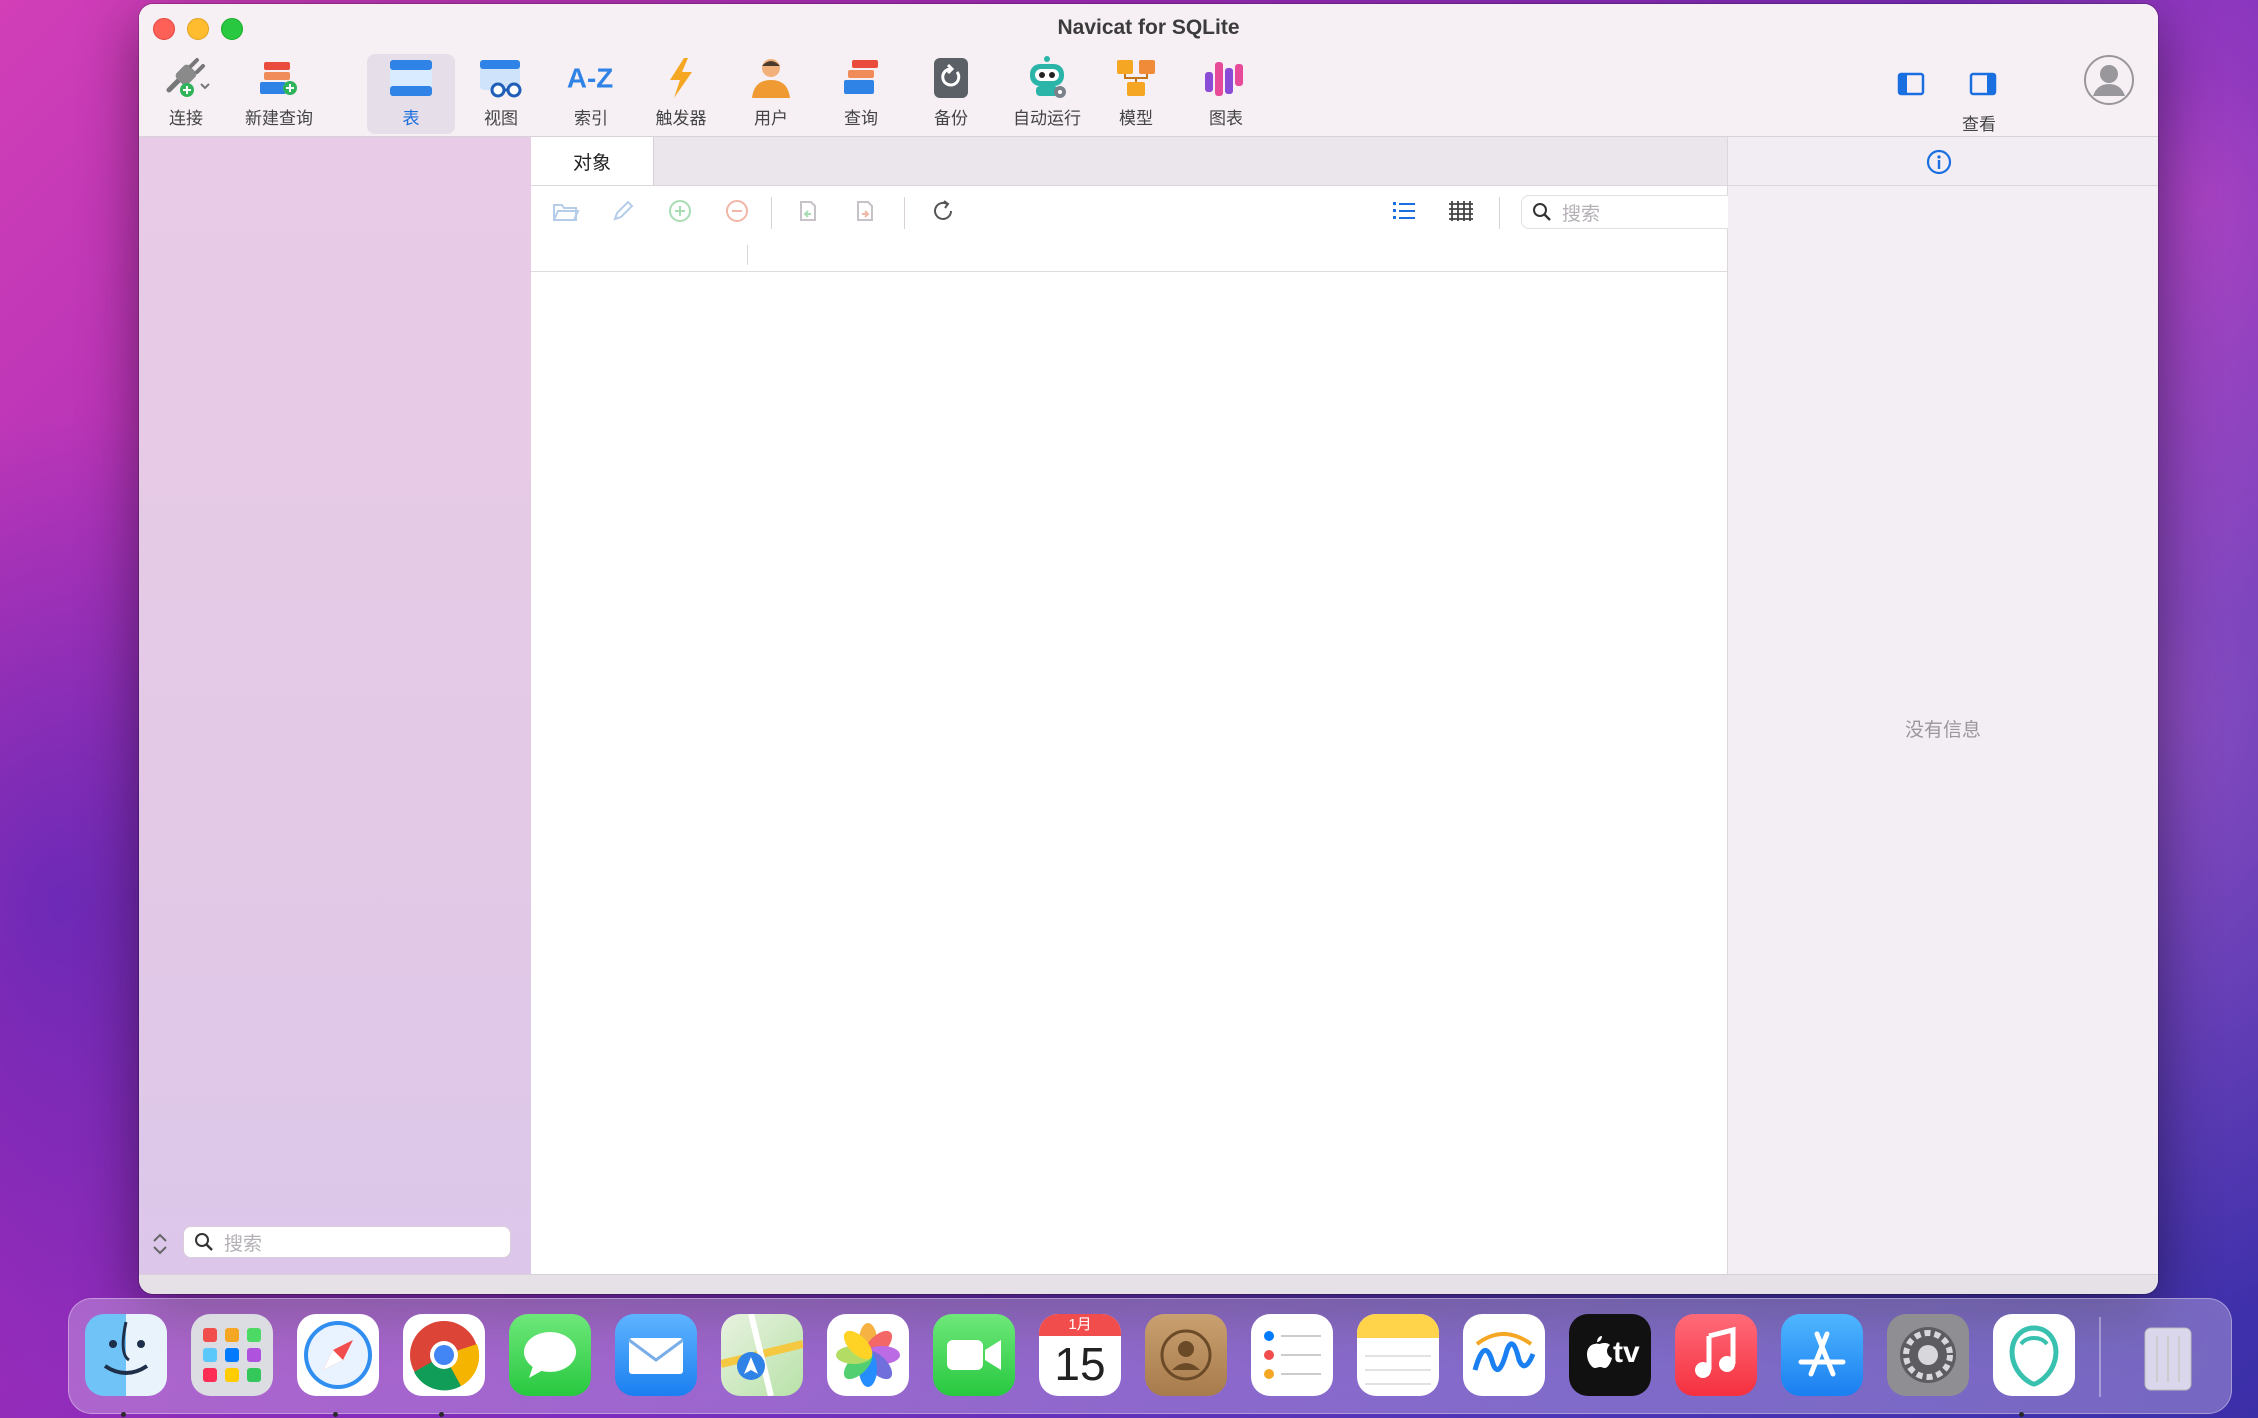 The image size is (2258, 1418). Describe the element at coordinates (444, 1355) in the screenshot. I see `dock-chrome-icon` at that location.